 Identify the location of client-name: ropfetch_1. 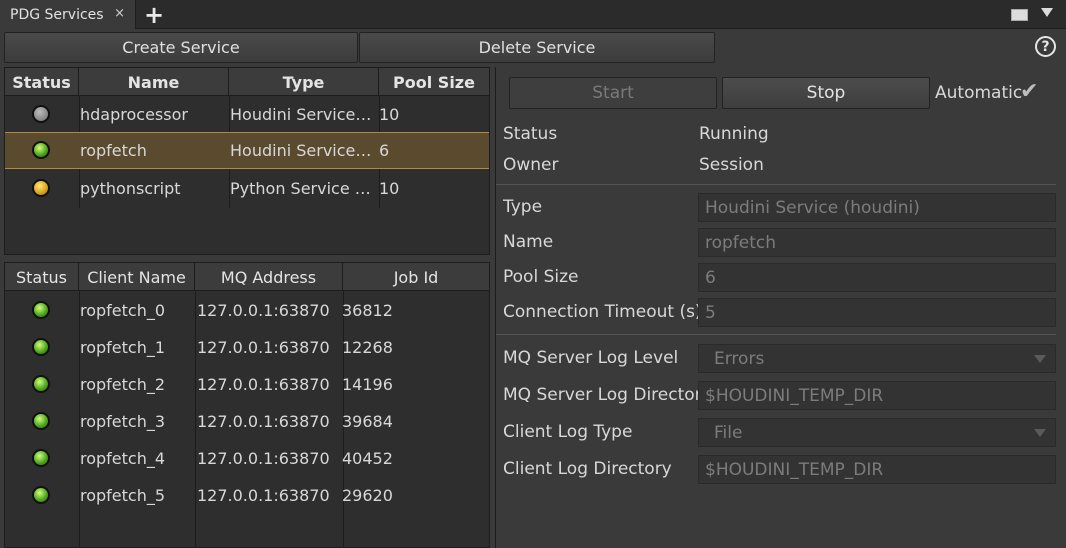
(123, 347).